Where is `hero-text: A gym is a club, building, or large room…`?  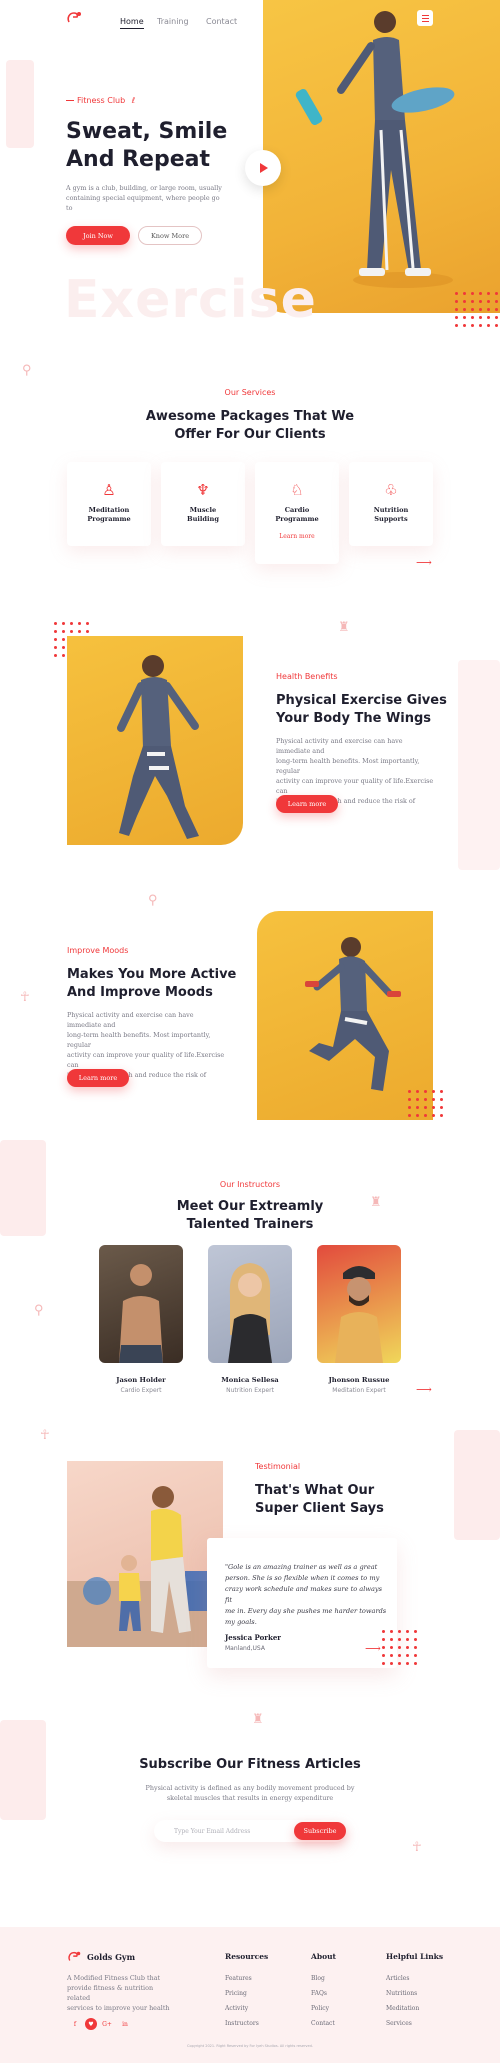
hero-text: A gym is a club, building, or large room… is located at coordinates (146, 198).